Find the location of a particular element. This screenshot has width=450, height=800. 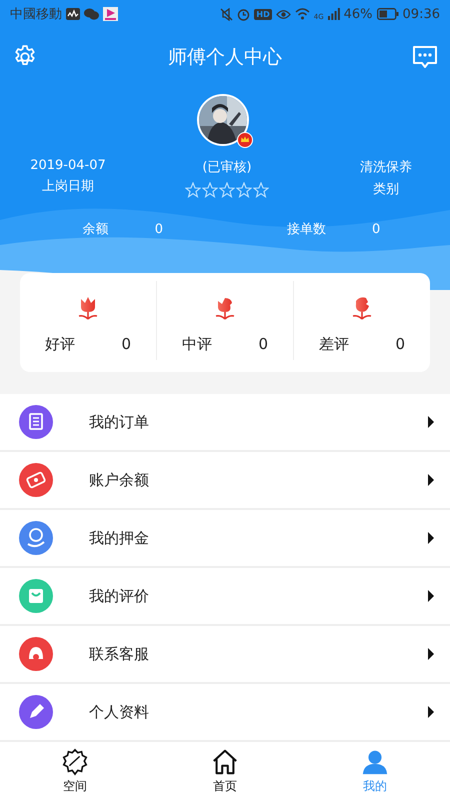

menu-item: 联系客服 is located at coordinates (225, 655).